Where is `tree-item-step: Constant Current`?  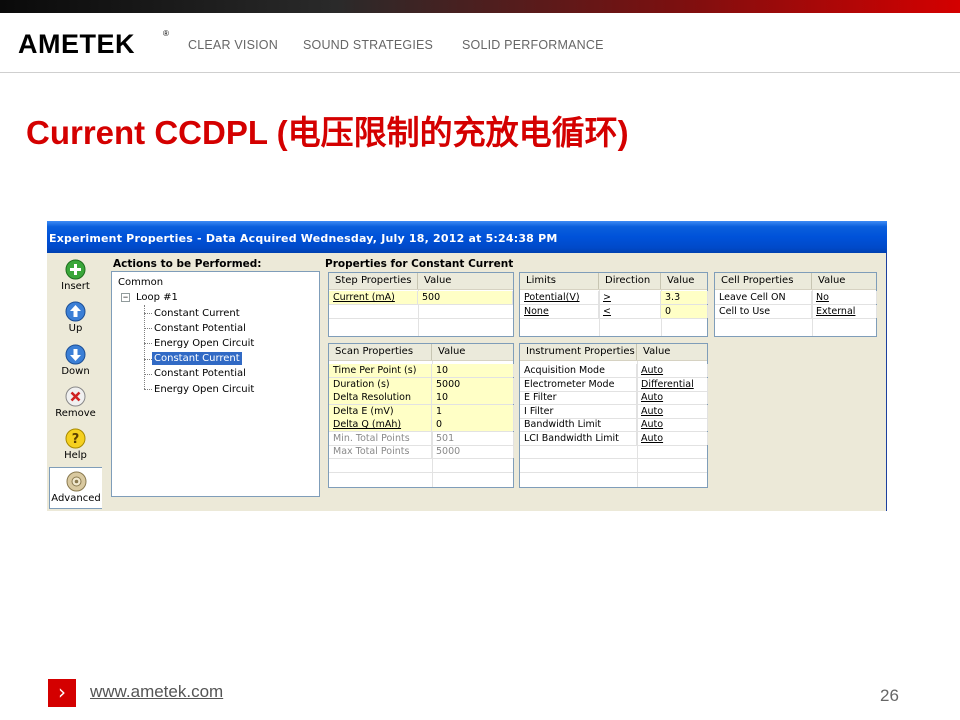 tree-item-step: Constant Current is located at coordinates (197, 313).